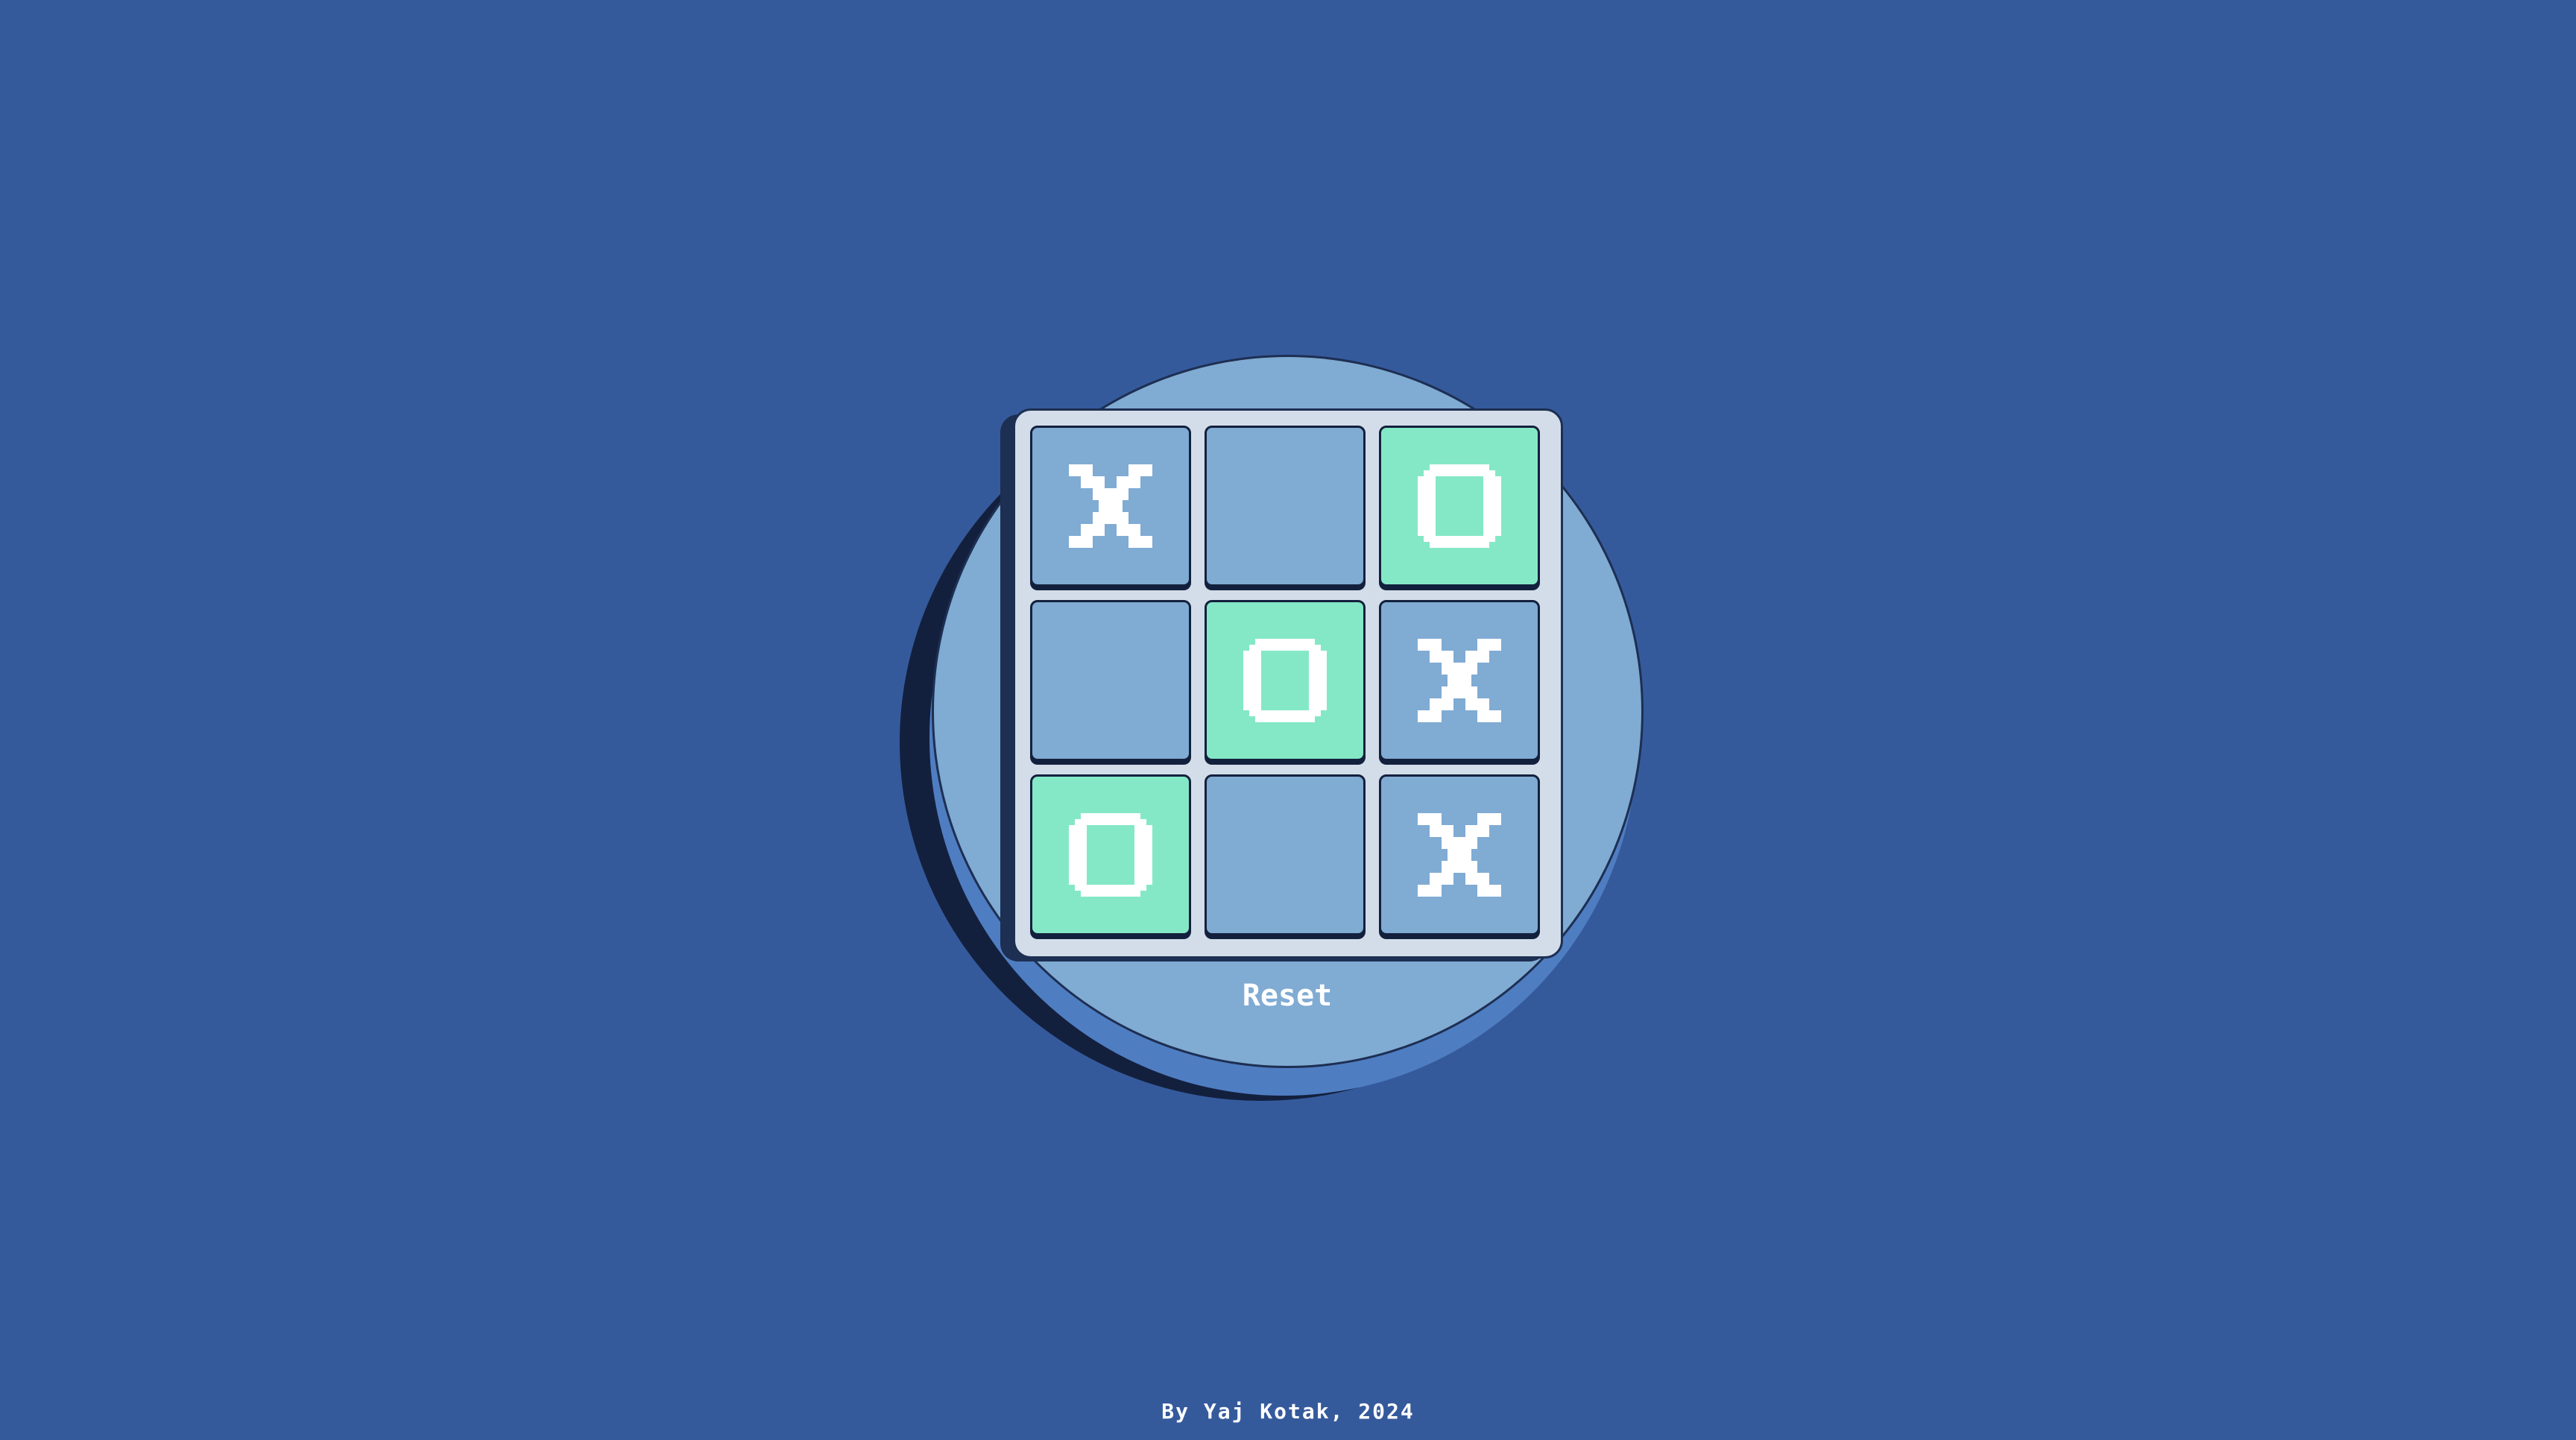  What do you see at coordinates (1287, 995) in the screenshot?
I see `reset-button: Reset` at bounding box center [1287, 995].